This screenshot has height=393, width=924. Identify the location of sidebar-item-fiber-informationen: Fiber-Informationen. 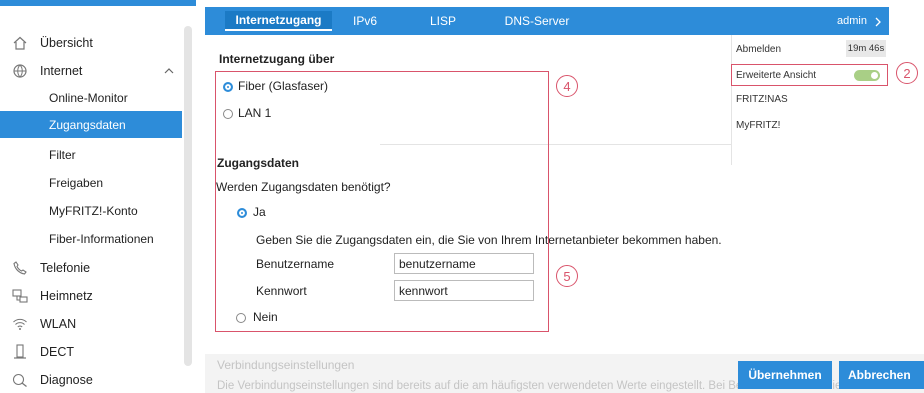
(91, 238).